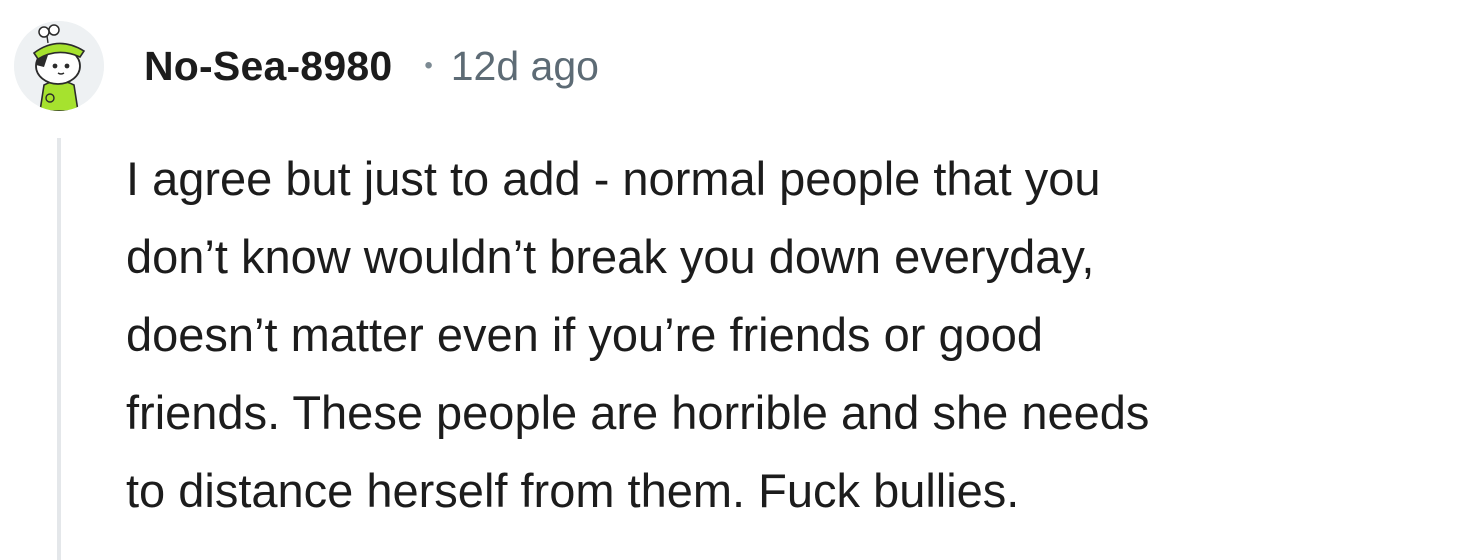  I want to click on user-avatar, so click(59, 66).